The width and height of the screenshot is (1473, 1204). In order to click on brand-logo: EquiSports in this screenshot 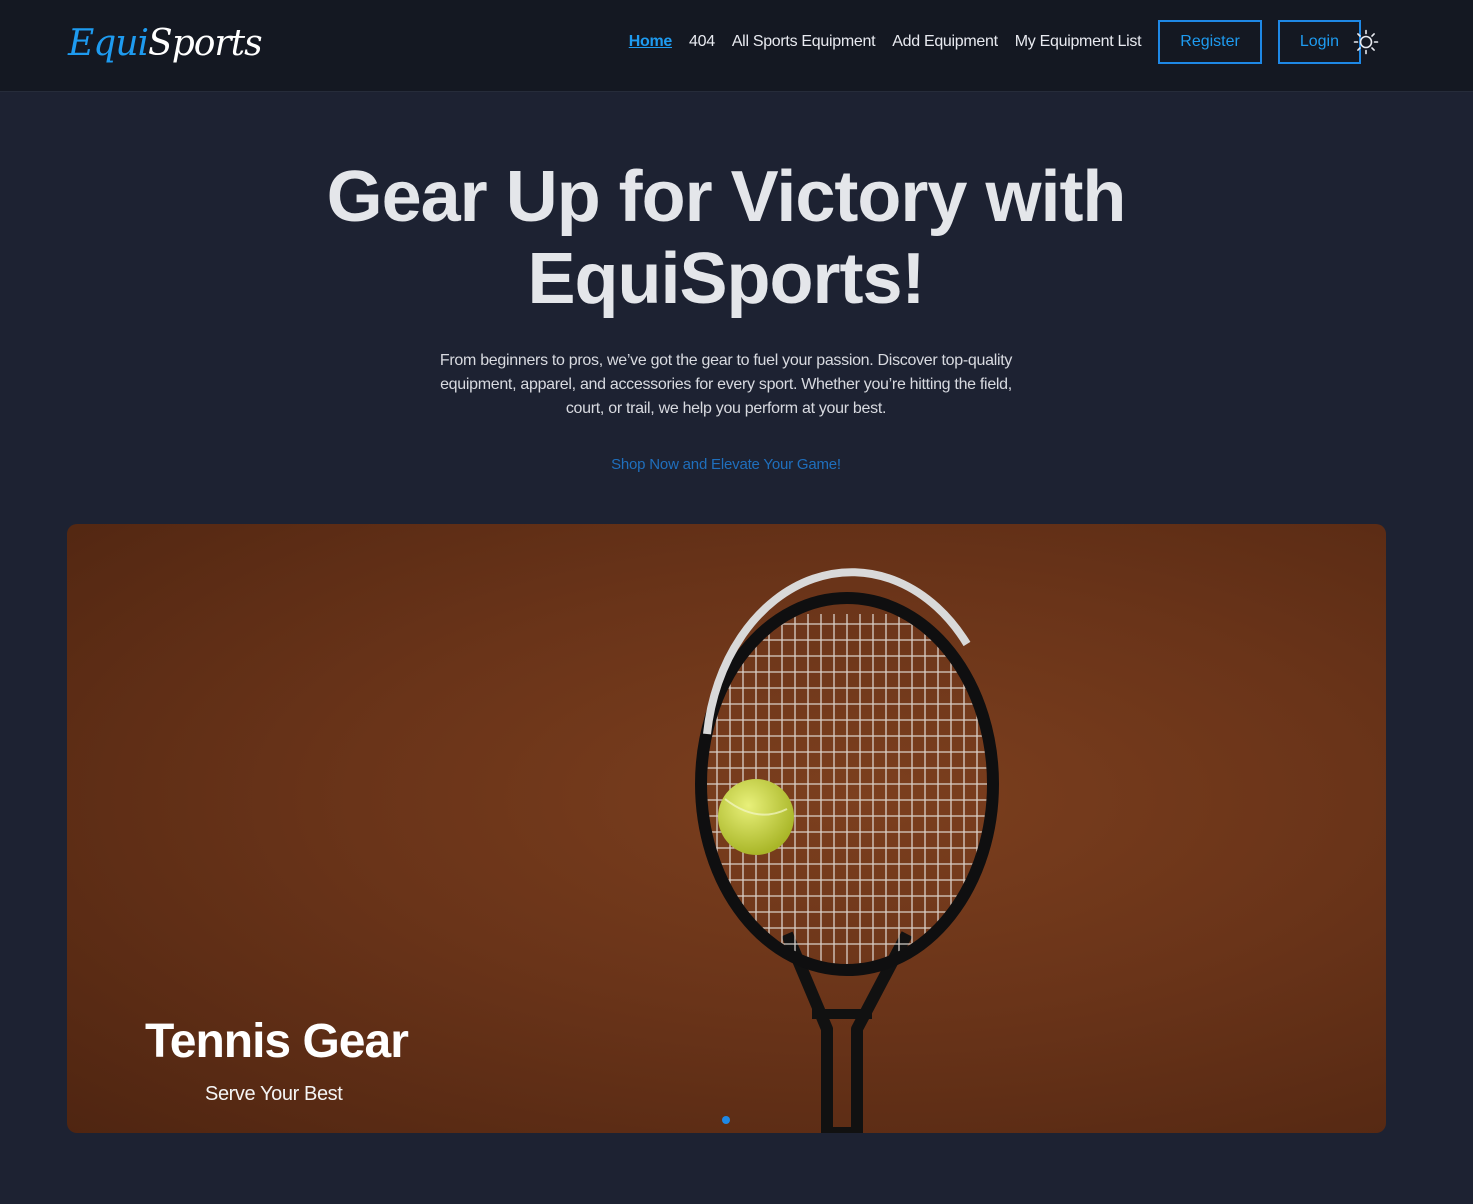, I will do `click(165, 44)`.